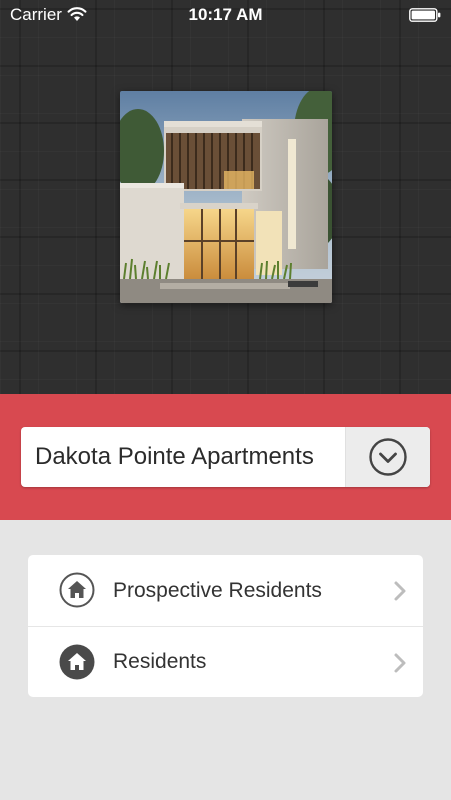  I want to click on property-selector: Dakota Pointe Apartments, so click(225, 457).